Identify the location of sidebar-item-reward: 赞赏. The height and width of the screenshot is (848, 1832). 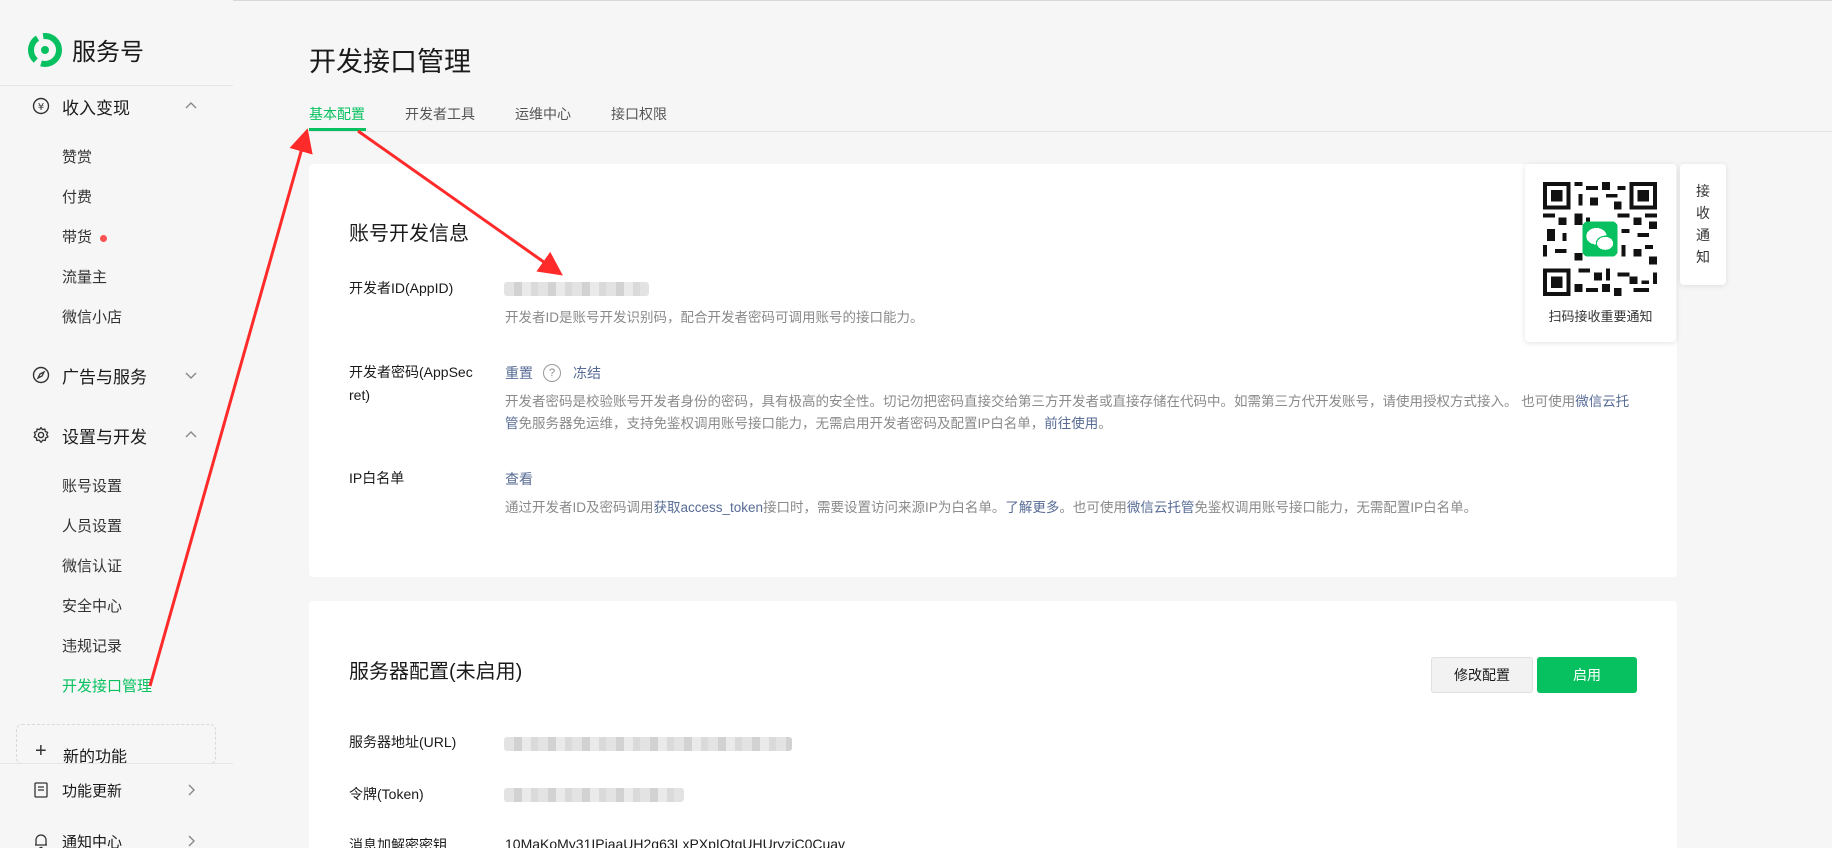
(77, 158).